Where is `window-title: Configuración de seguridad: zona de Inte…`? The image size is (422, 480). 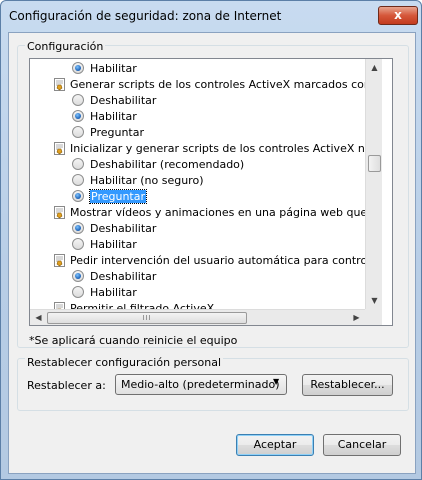
window-title: Configuración de seguridad: zona de Inte… is located at coordinates (145, 16).